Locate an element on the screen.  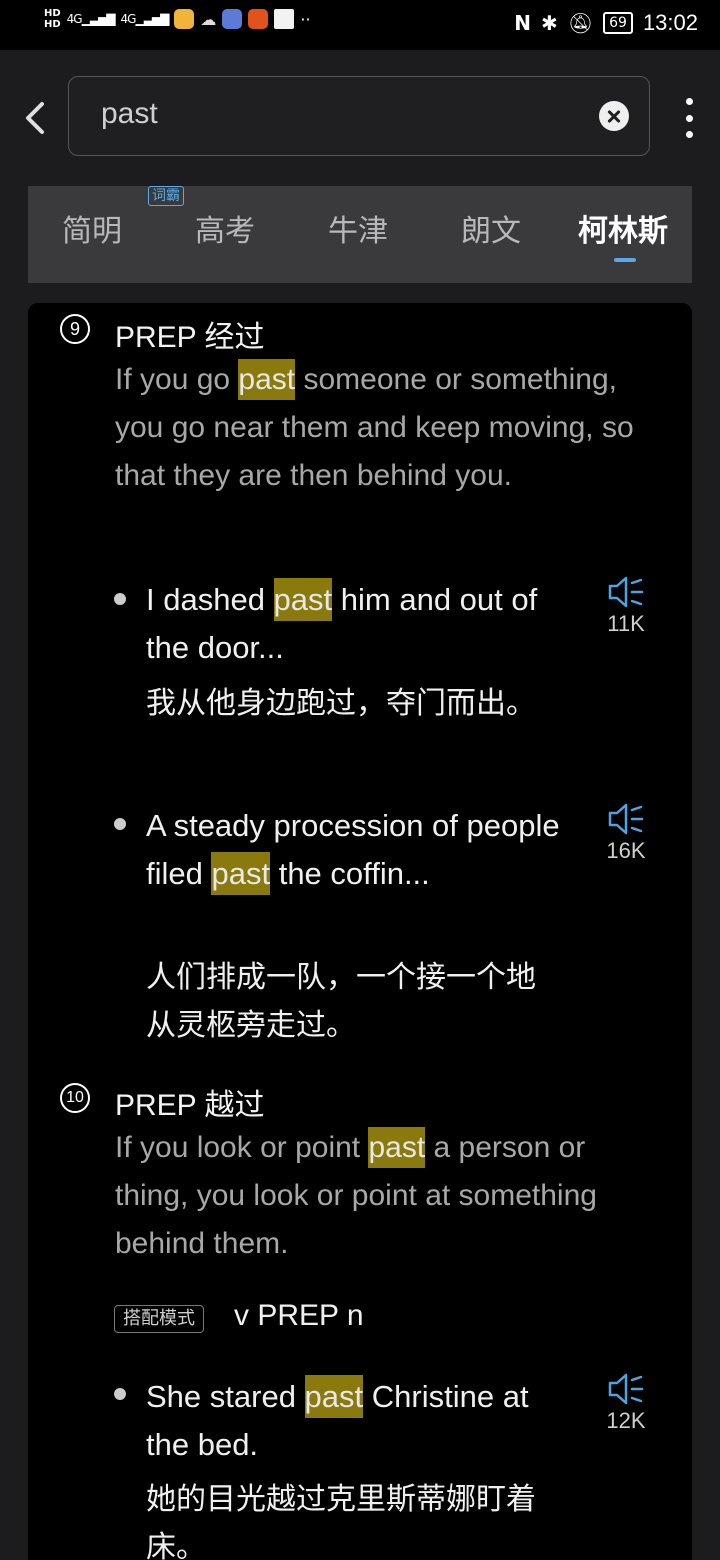
speaker-button: 12K is located at coordinates (626, 1403).